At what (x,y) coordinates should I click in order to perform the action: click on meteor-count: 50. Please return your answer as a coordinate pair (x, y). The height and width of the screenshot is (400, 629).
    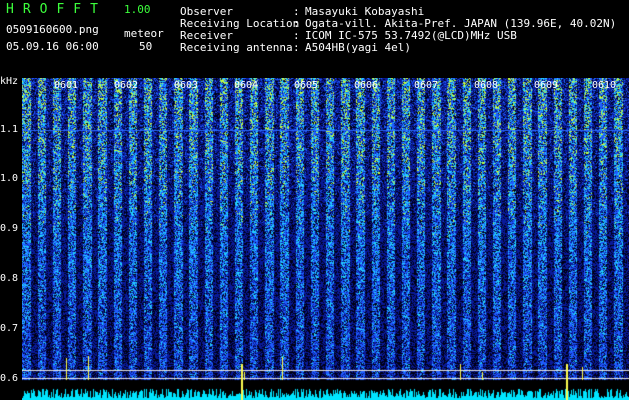
    Looking at the image, I should click on (146, 46).